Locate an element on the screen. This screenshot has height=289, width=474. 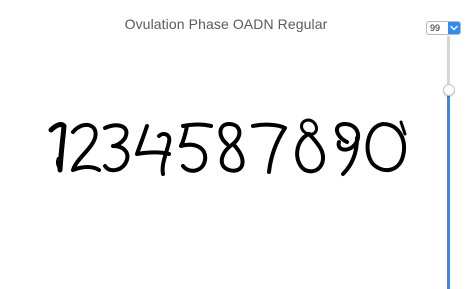
font-size-slider-thumb is located at coordinates (449, 90).